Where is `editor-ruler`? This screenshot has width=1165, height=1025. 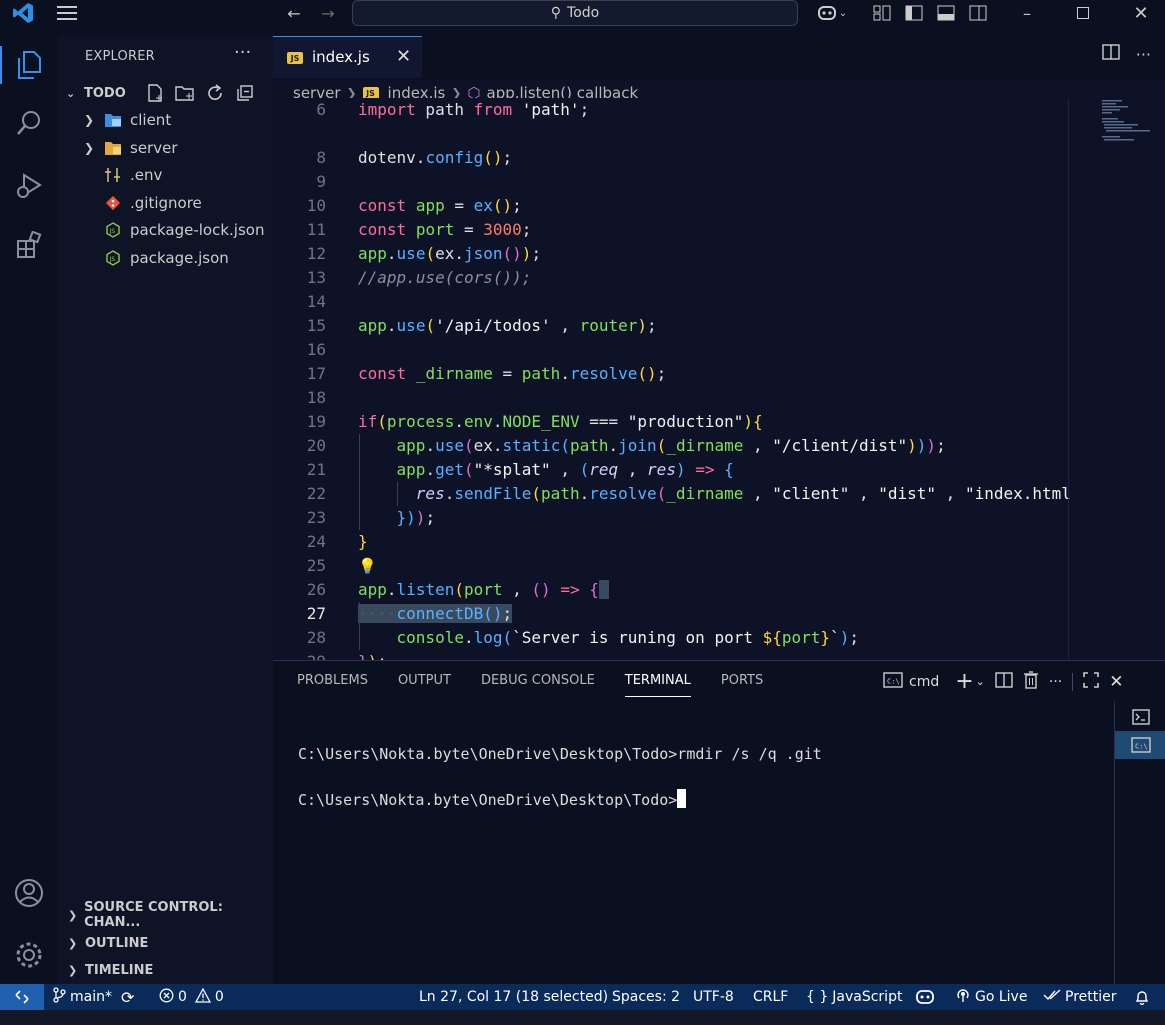 editor-ruler is located at coordinates (1068, 379).